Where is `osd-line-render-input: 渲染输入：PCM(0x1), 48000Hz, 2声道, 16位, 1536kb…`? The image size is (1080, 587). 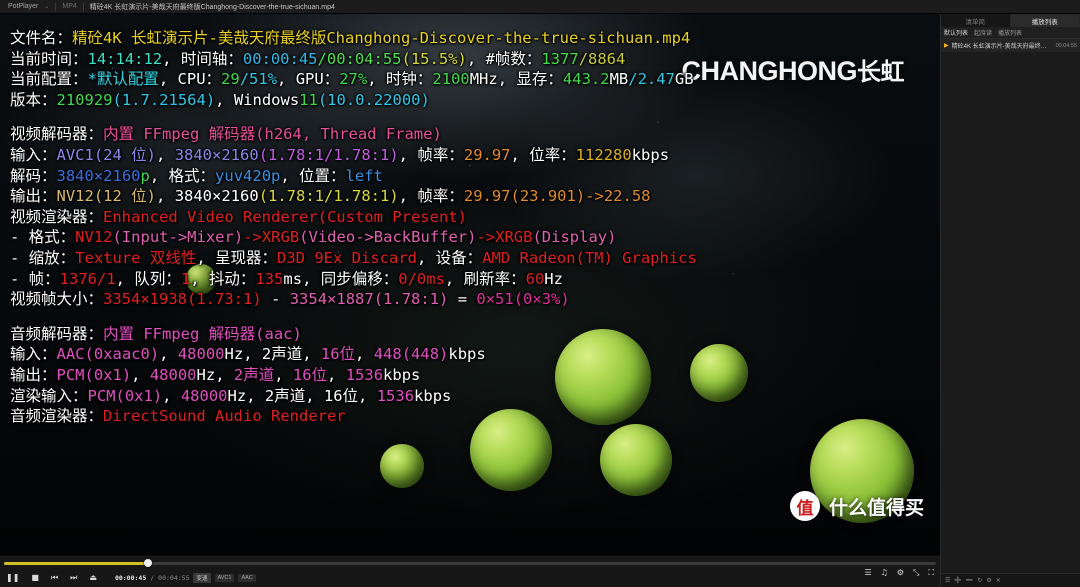
osd-line-render-input: 渲染输入：PCM(0x1), 48000Hz, 2声道, 16位, 1536kb… is located at coordinates (231, 395).